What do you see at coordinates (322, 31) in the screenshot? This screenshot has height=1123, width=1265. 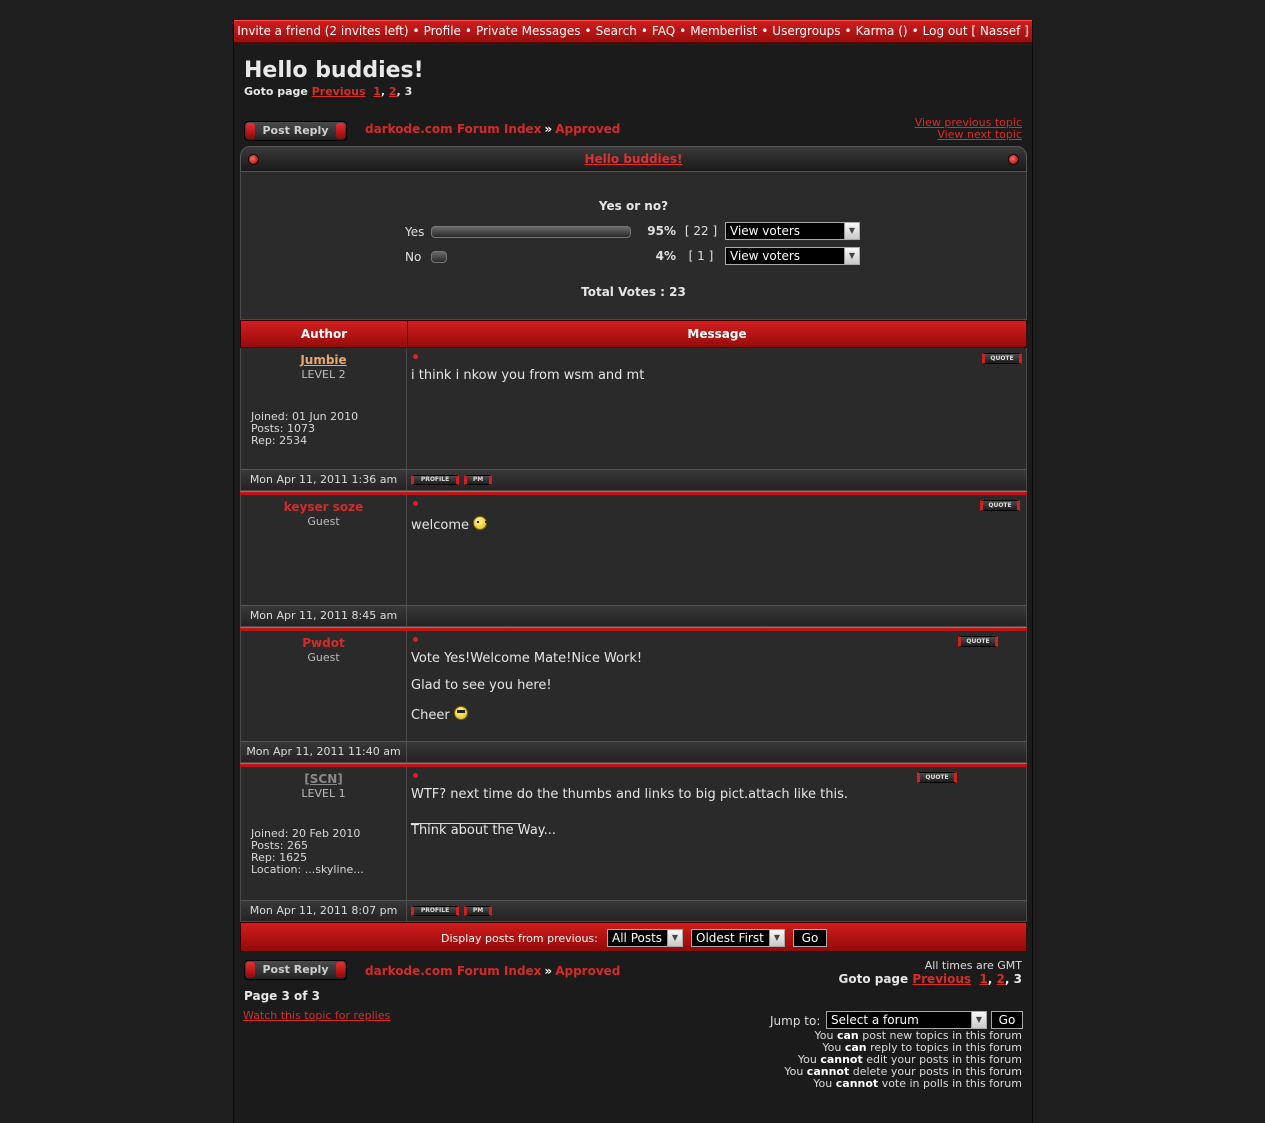 I see `nav-invite: Invite a friend (2 invites left)` at bounding box center [322, 31].